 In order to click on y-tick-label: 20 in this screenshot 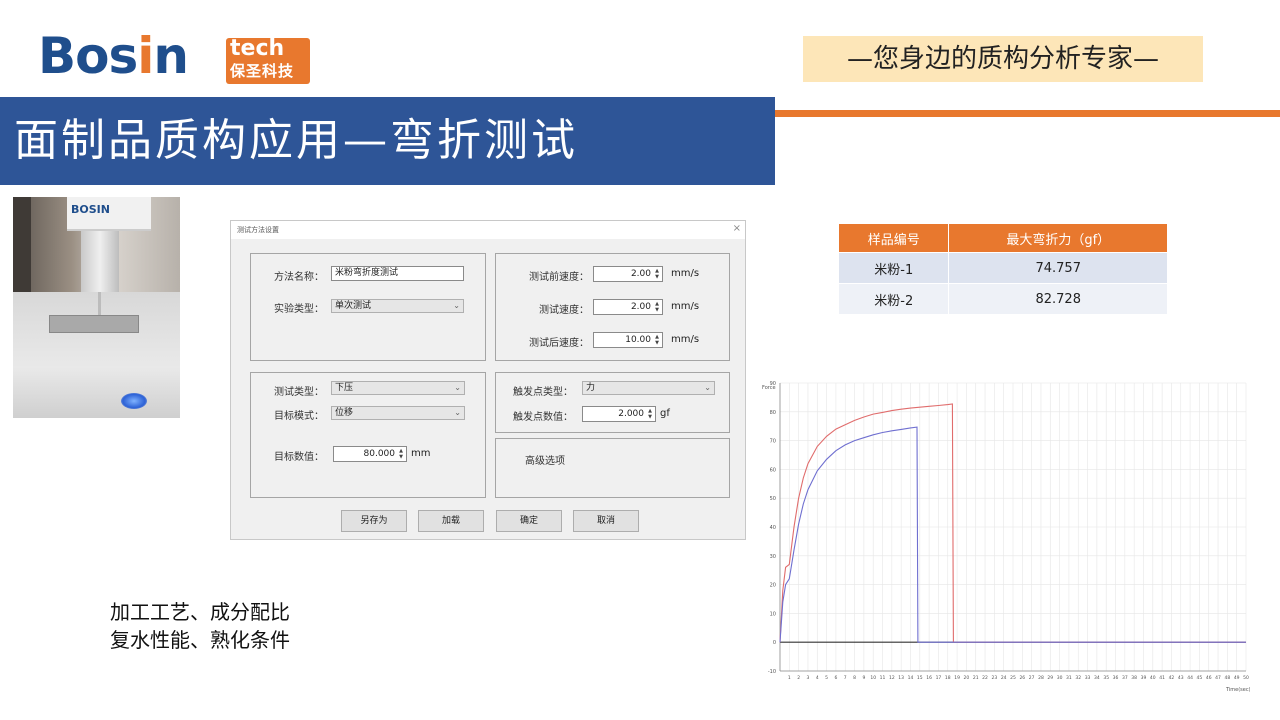, I will do `click(773, 586)`.